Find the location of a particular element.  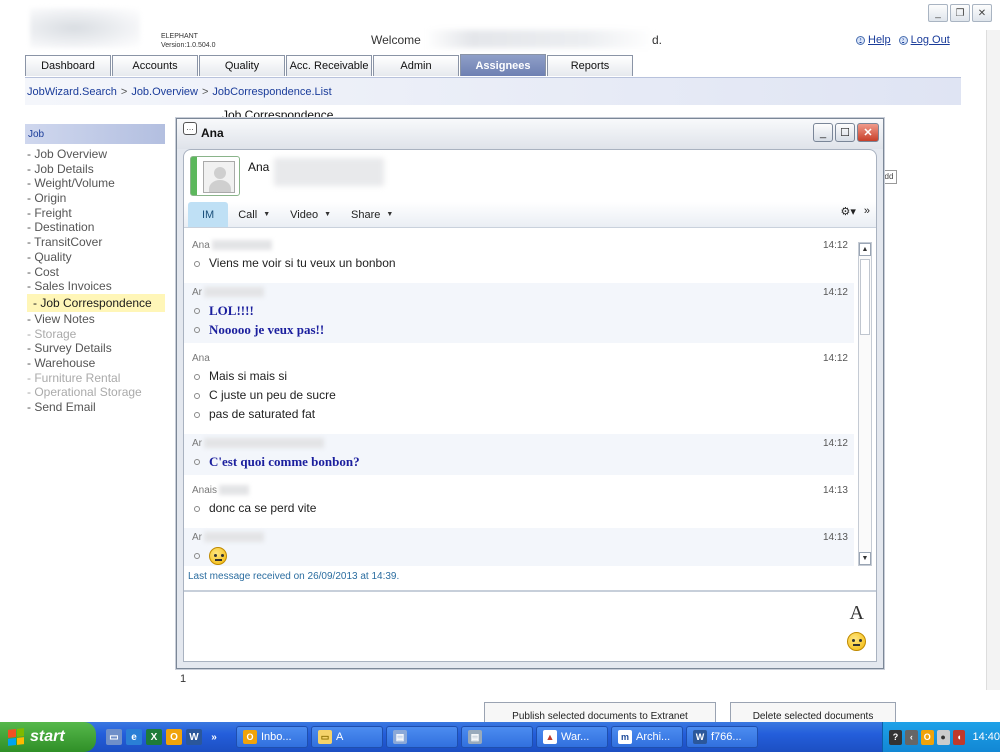

avatar is located at coordinates (215, 176).